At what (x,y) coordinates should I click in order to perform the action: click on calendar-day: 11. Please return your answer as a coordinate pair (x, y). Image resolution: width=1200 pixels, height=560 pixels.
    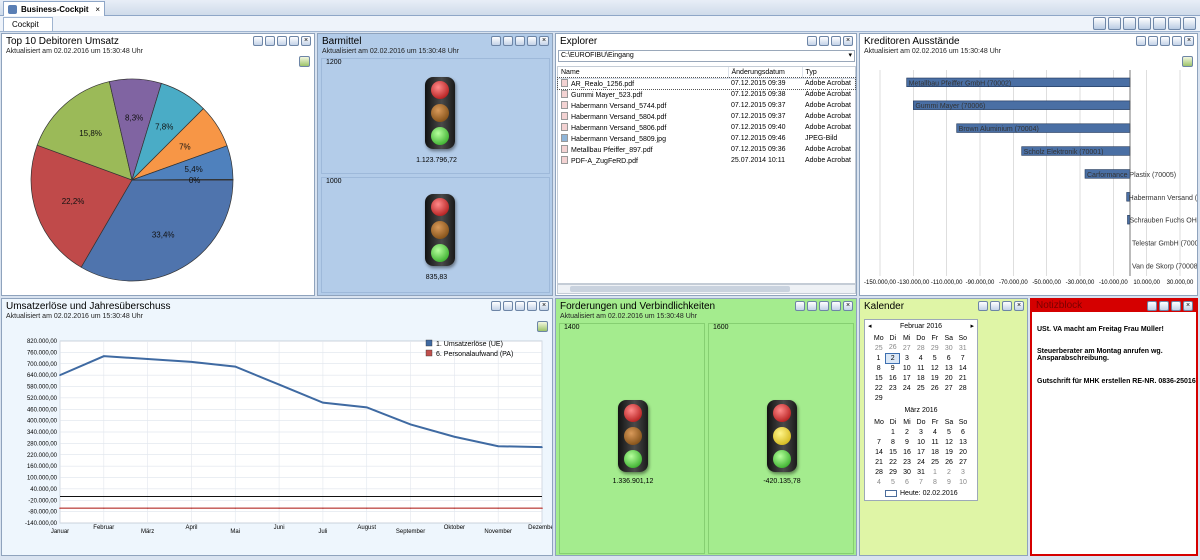
    Looking at the image, I should click on (935, 442).